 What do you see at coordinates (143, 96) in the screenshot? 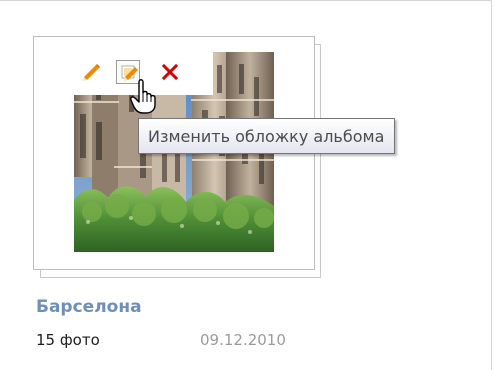
I see `hand-cursor-icon` at bounding box center [143, 96].